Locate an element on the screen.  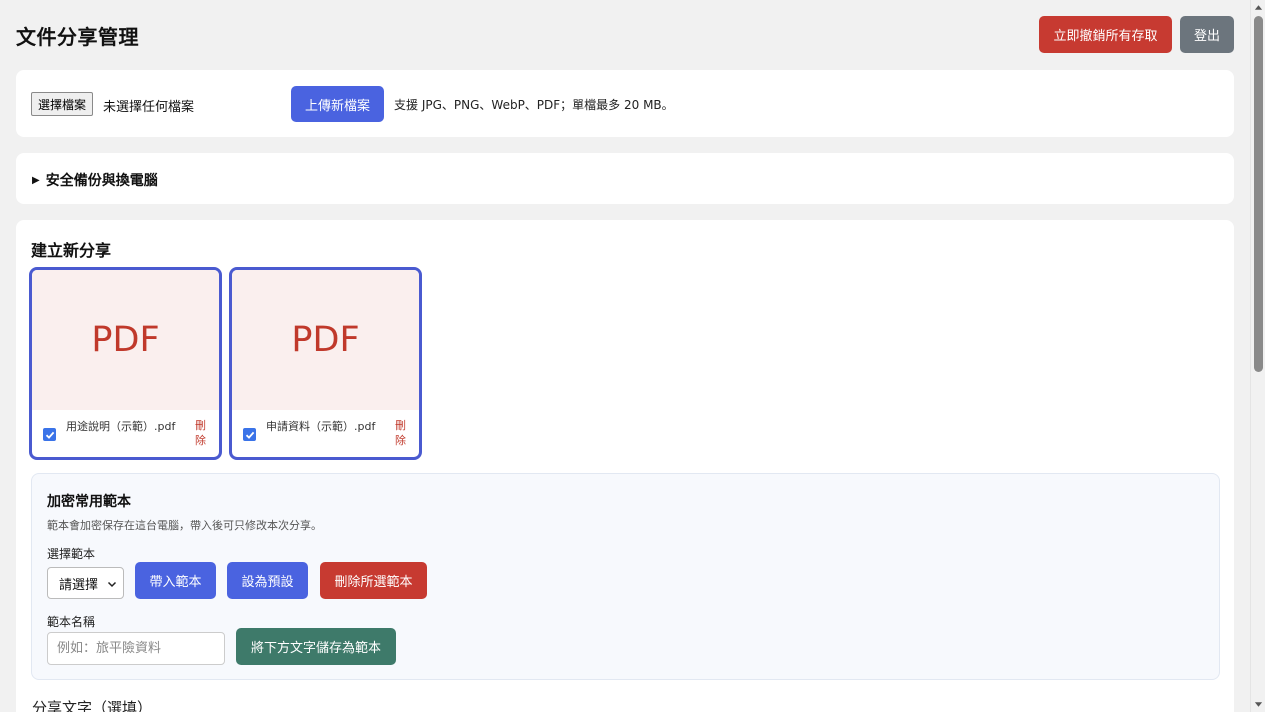
revoke-all-access-button: 立即撤銷所有存取 is located at coordinates (1105, 34).